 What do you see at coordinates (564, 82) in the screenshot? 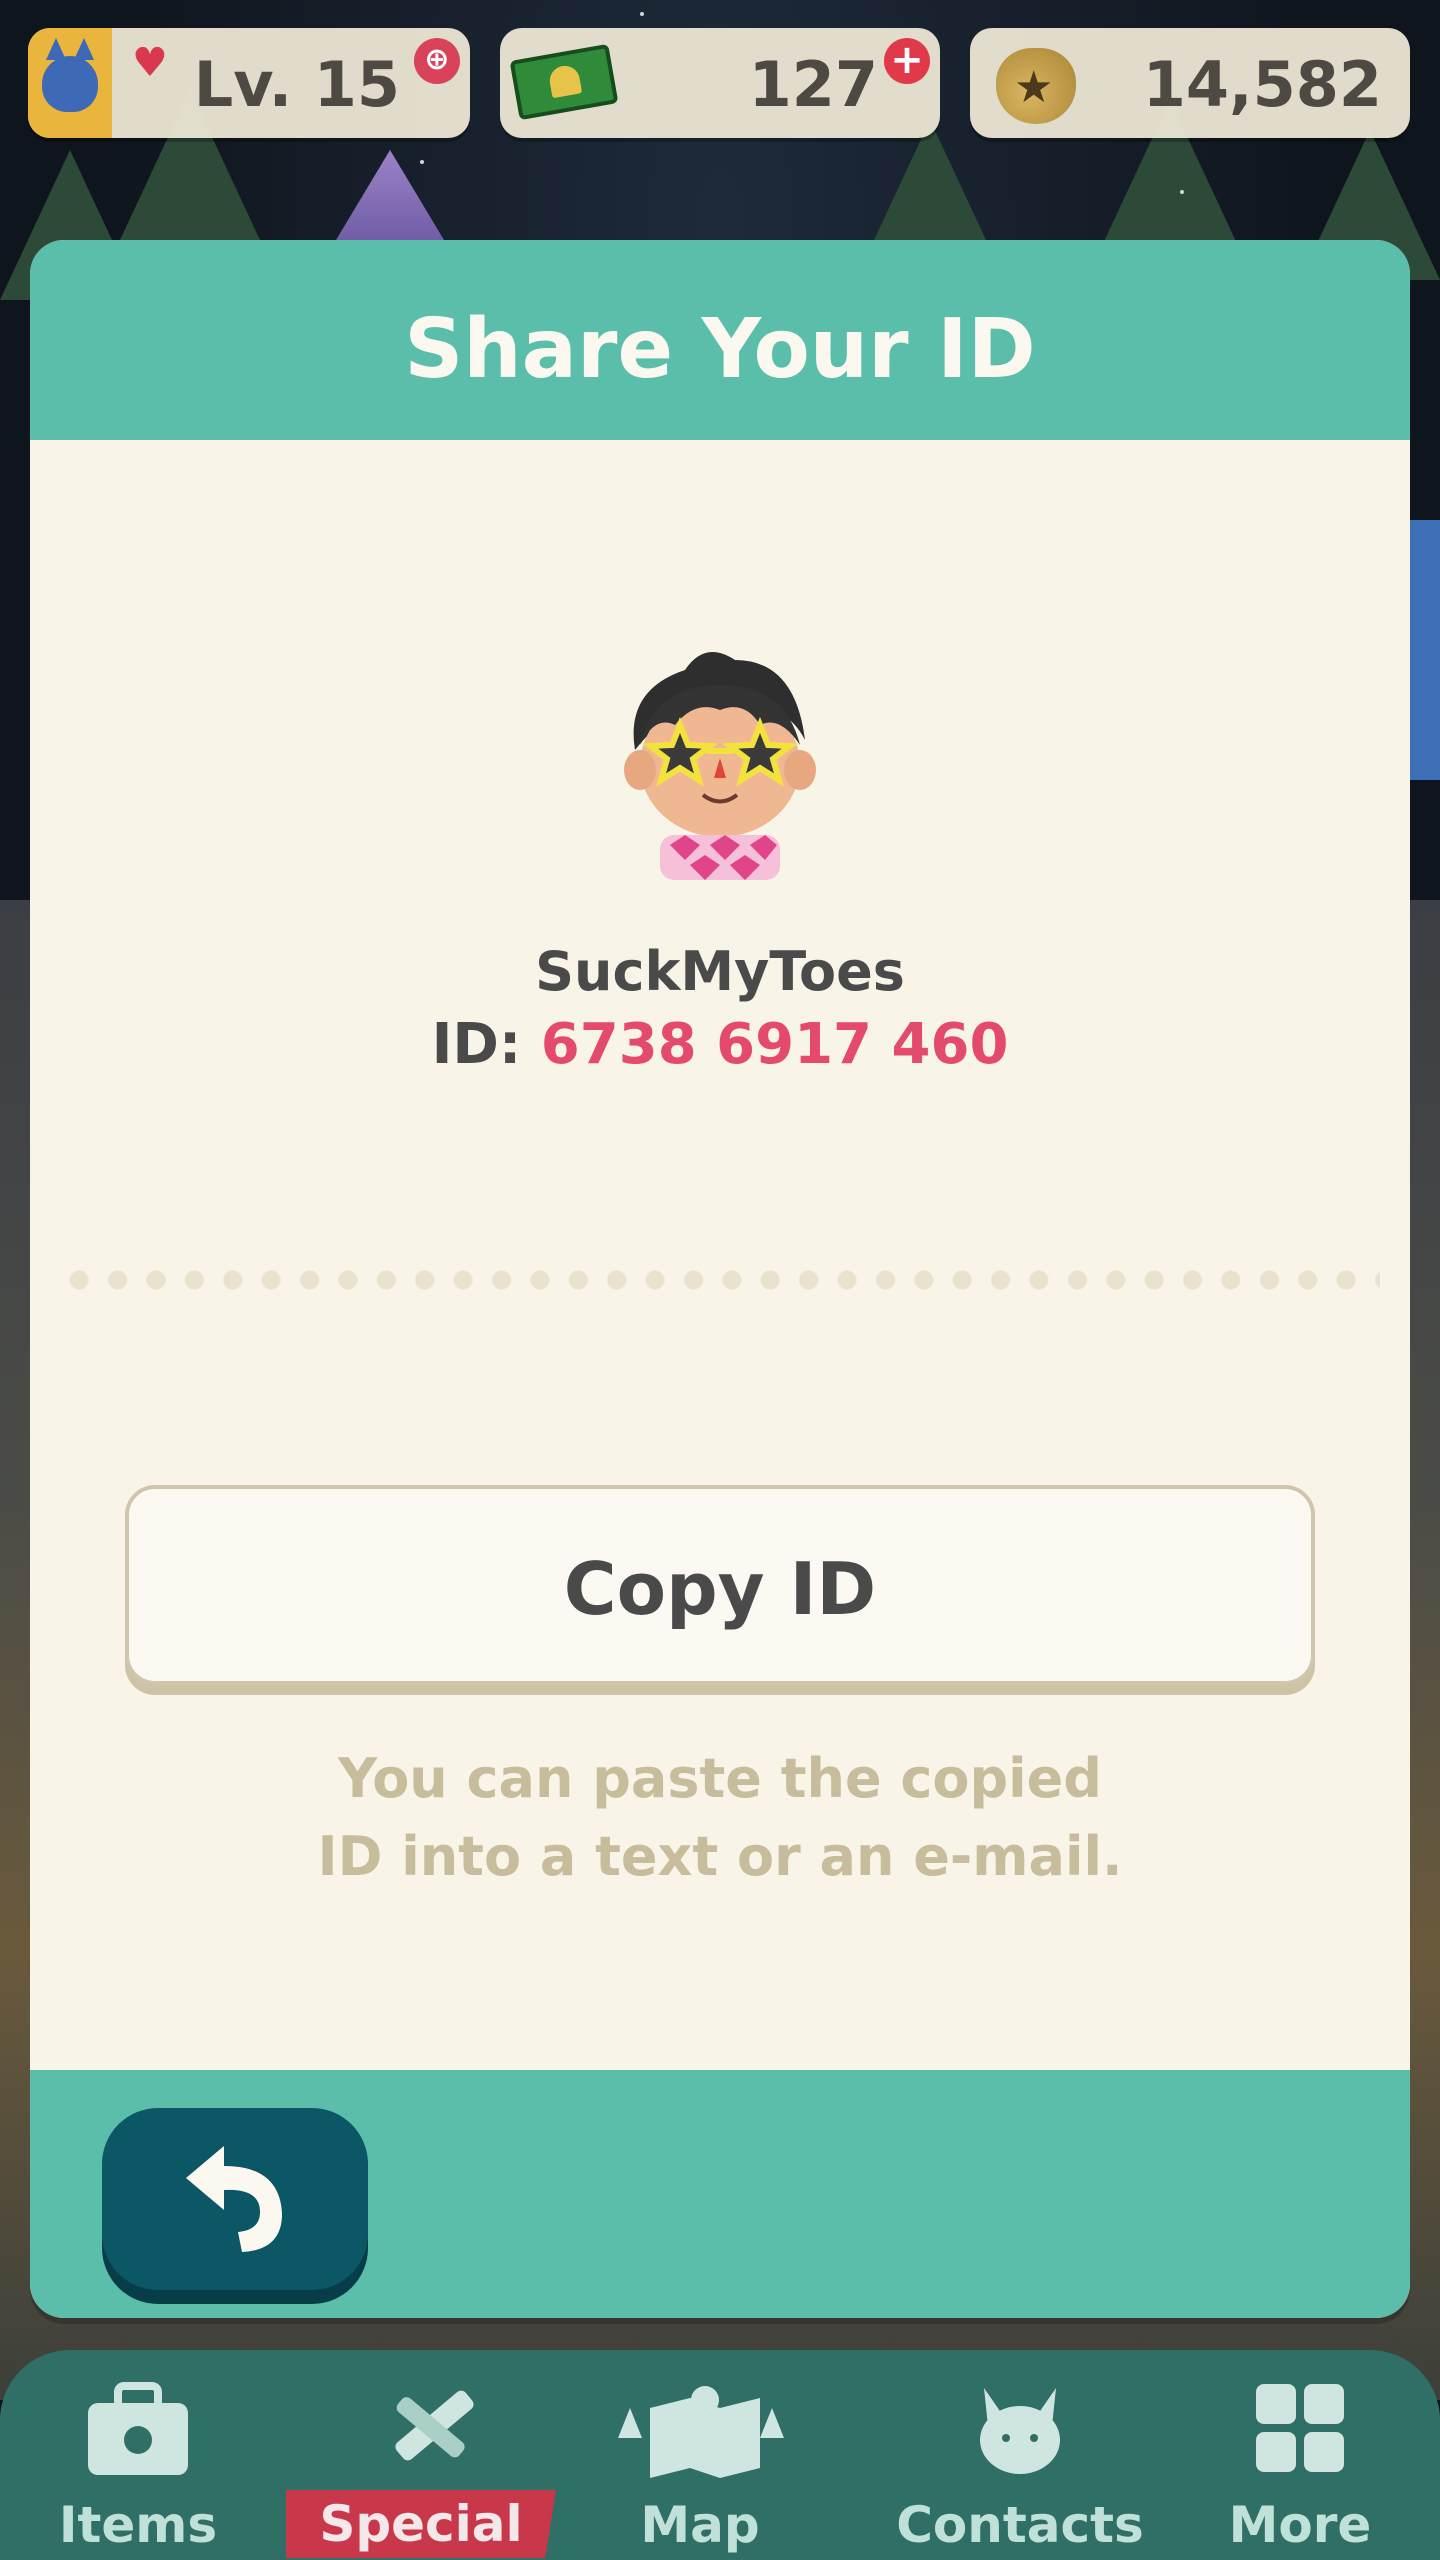
I see `leaf-ticket-icon` at bounding box center [564, 82].